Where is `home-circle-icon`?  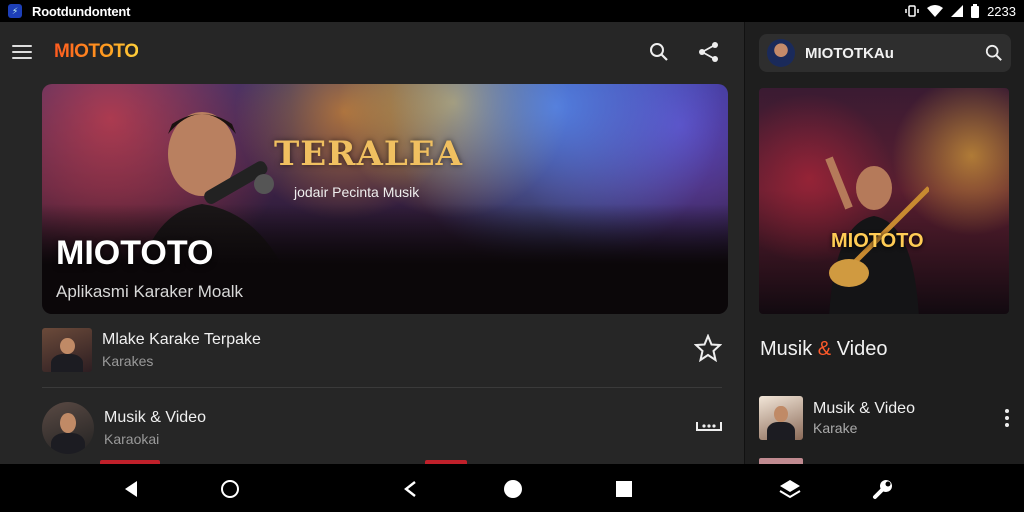 home-circle-icon is located at coordinates (230, 489).